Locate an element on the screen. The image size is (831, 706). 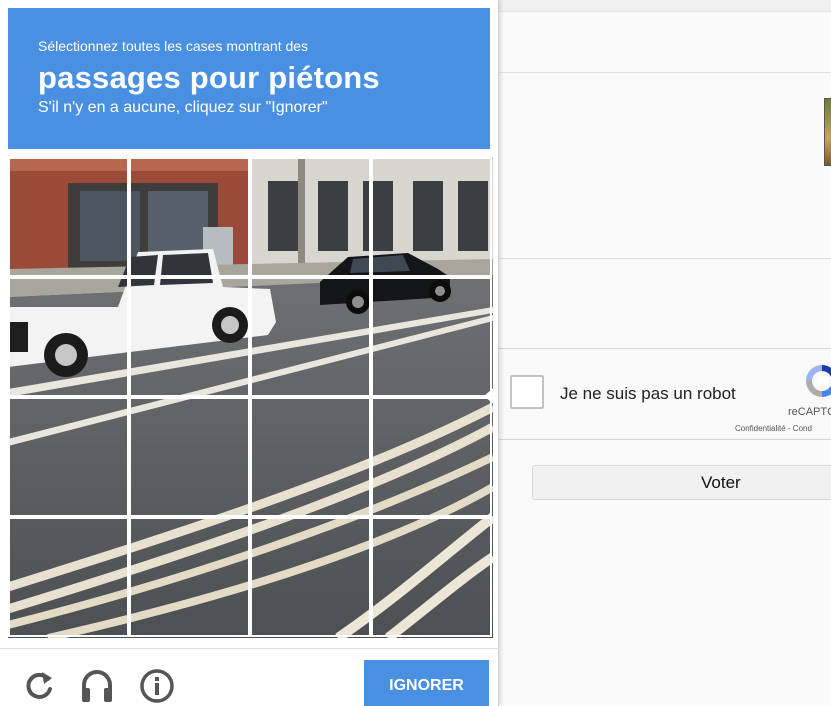
not-robot-label: Je ne suis pas un robot is located at coordinates (648, 393).